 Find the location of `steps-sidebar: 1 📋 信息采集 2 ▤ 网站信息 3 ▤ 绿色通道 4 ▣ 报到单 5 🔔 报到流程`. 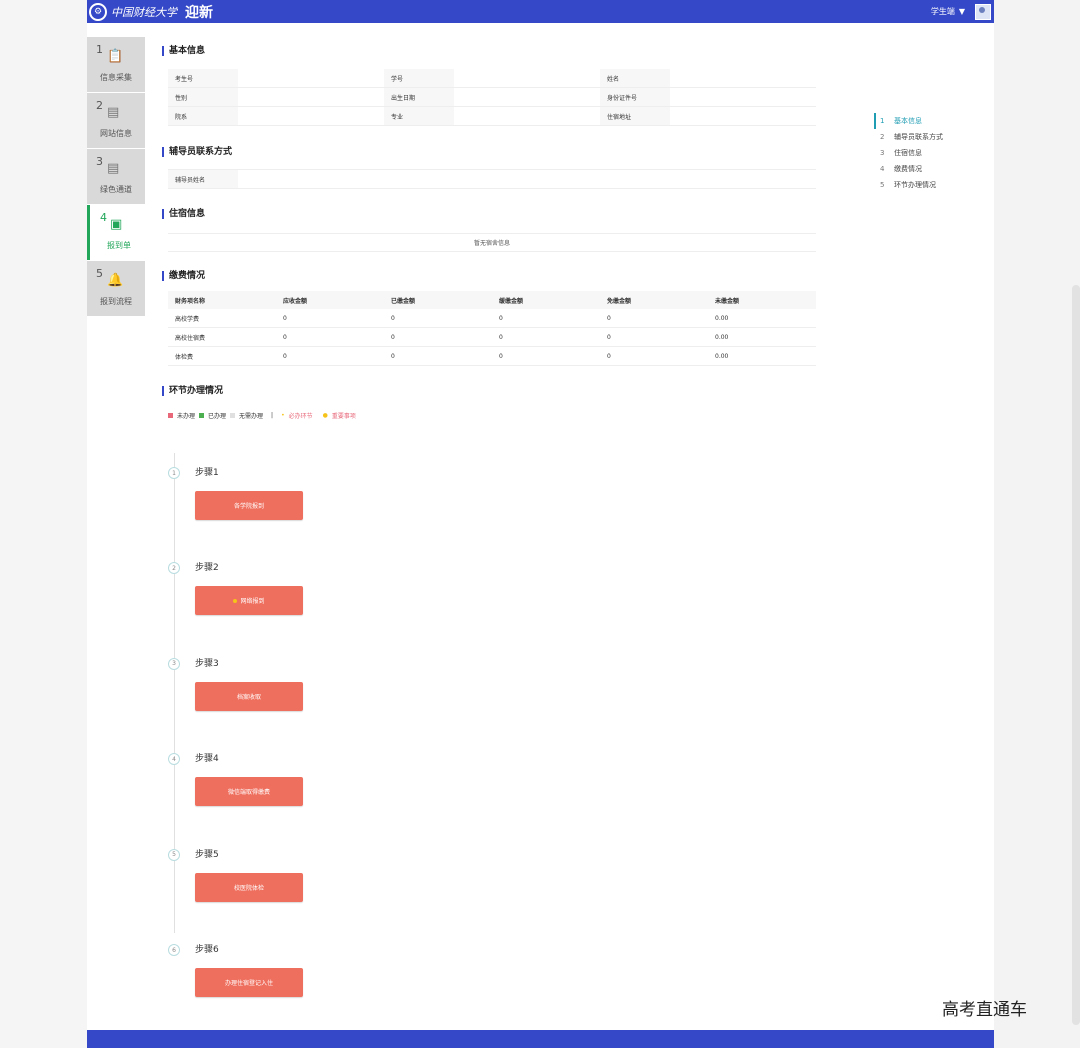

steps-sidebar: 1 📋 信息采集 2 ▤ 网站信息 3 ▤ 绿色通道 4 ▣ 报到单 5 🔔 报到流程 is located at coordinates (116, 177).